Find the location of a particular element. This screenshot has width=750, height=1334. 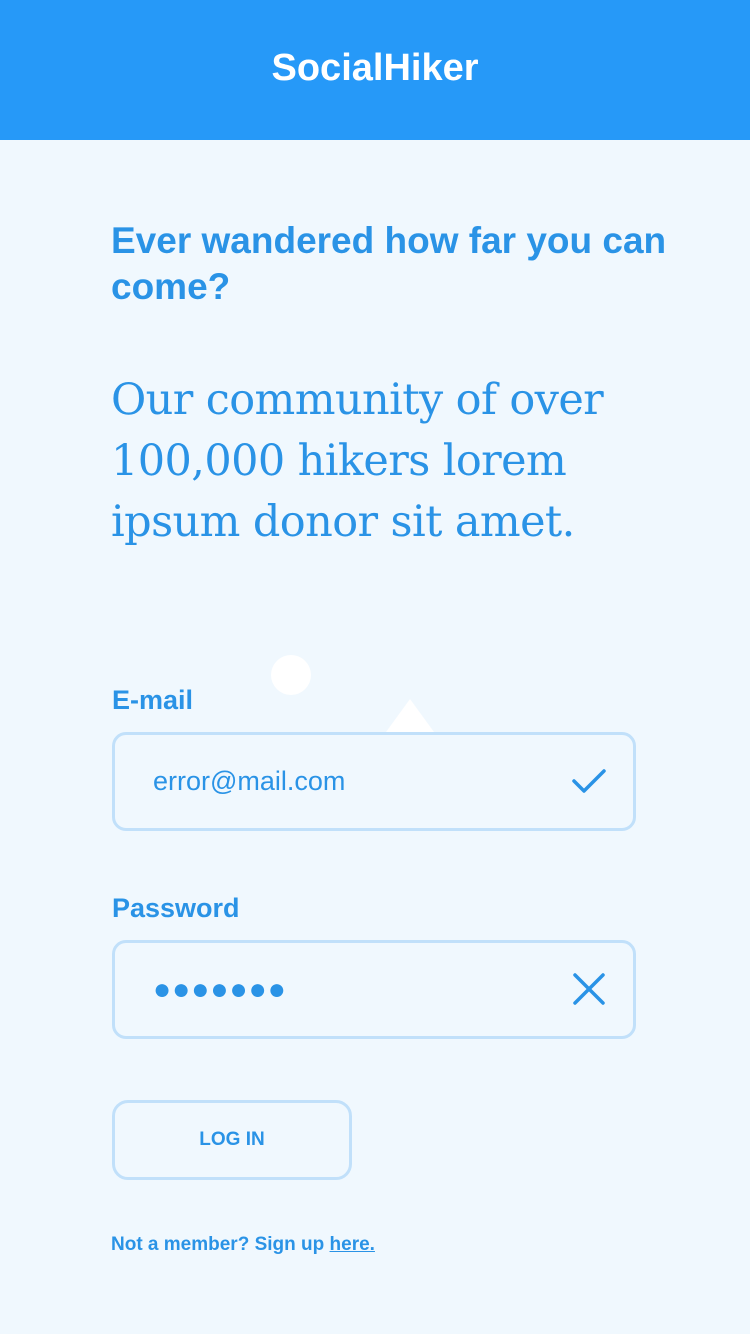

email-label: E-mail is located at coordinates (153, 700).